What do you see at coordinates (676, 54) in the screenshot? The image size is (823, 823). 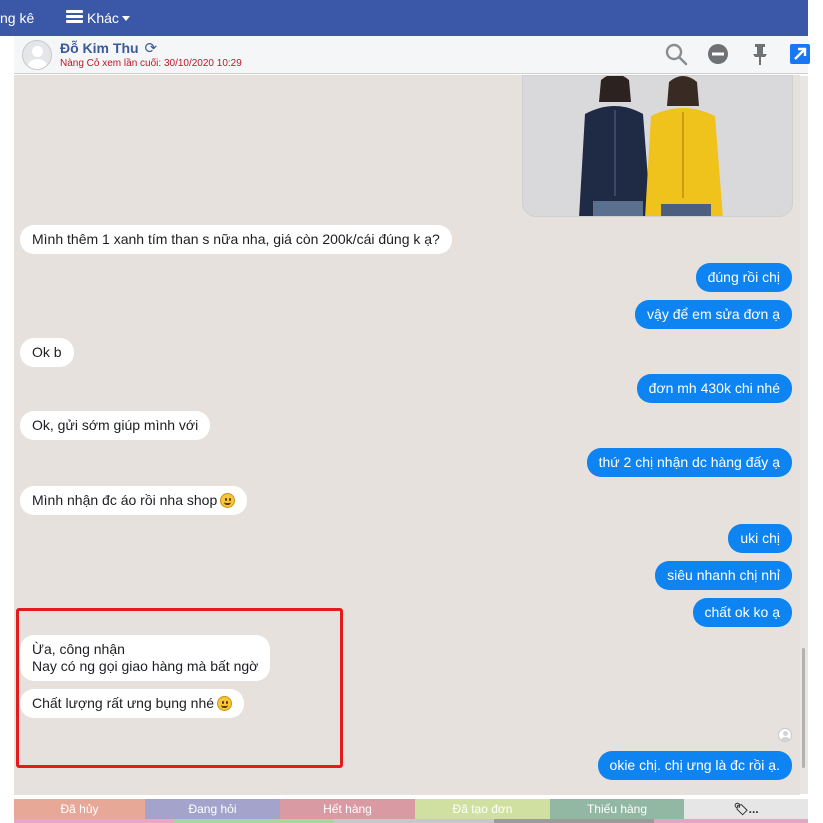 I see `search-icon` at bounding box center [676, 54].